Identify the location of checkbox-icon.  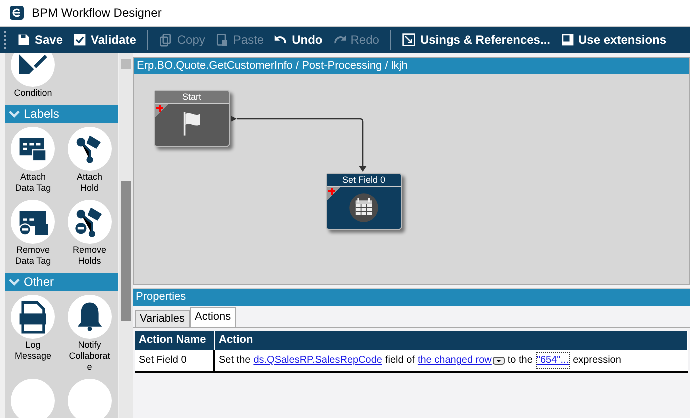
(80, 40).